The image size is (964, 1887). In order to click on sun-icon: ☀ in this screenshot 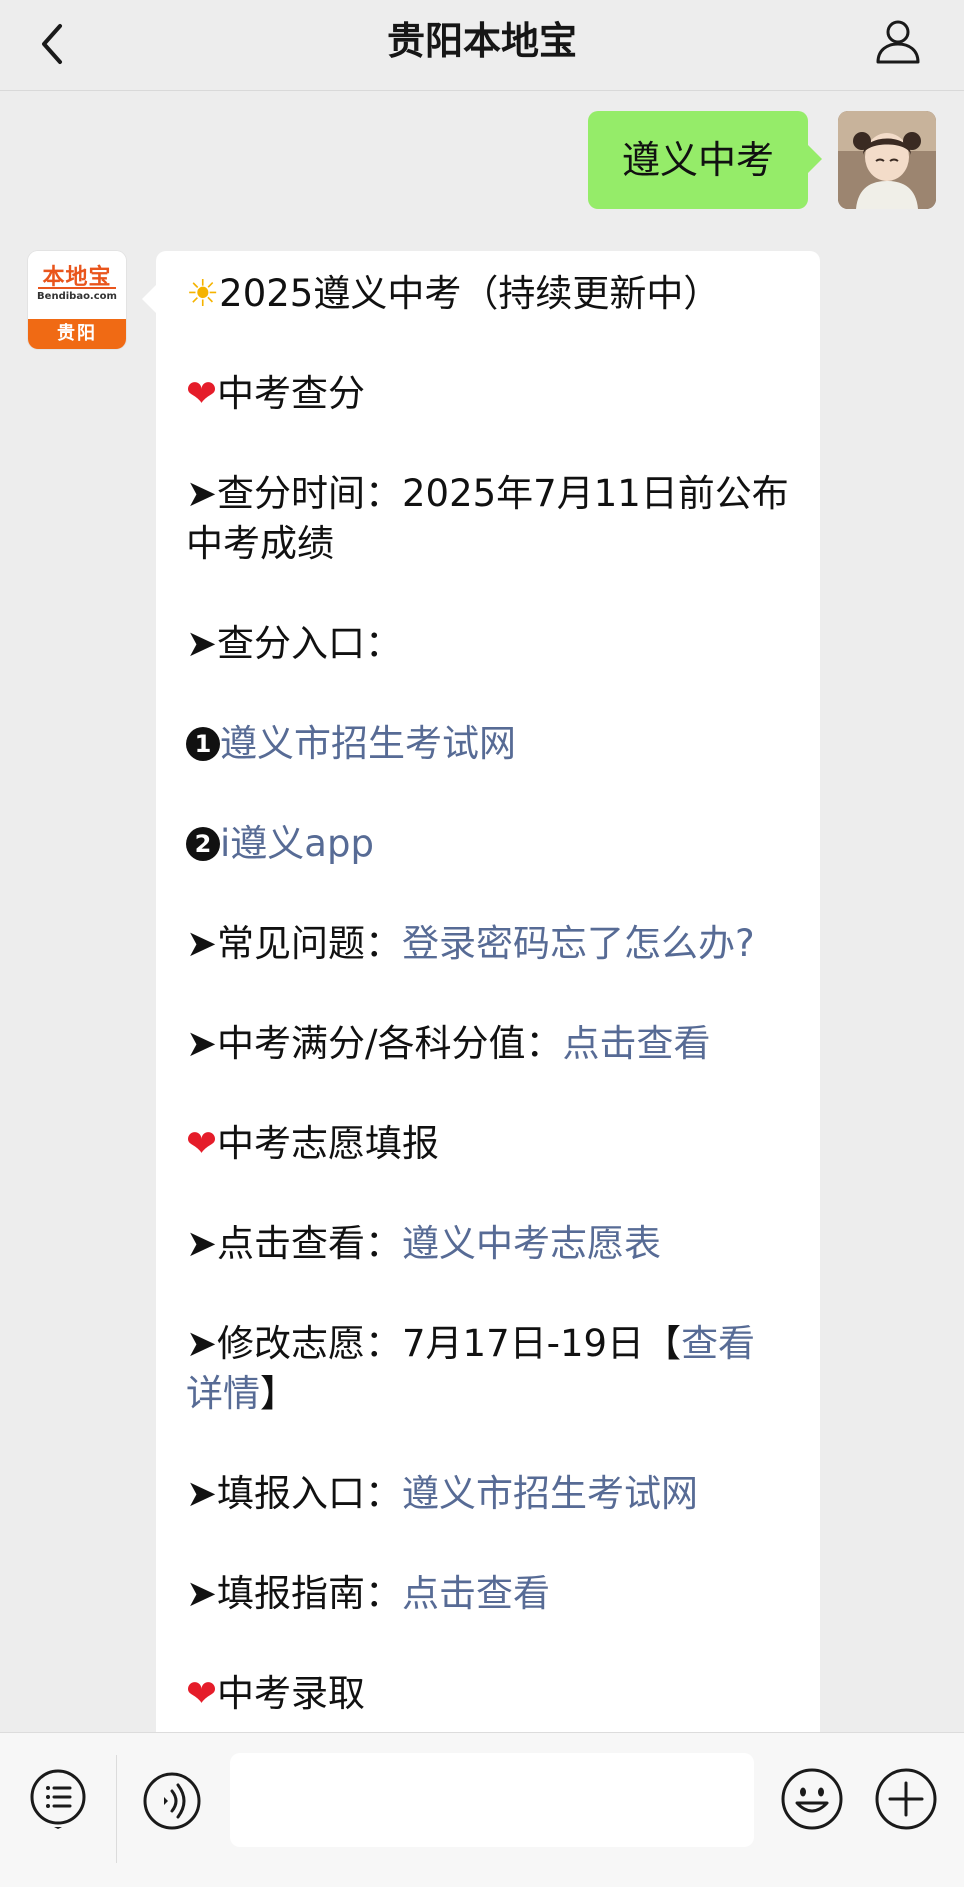, I will do `click(203, 293)`.